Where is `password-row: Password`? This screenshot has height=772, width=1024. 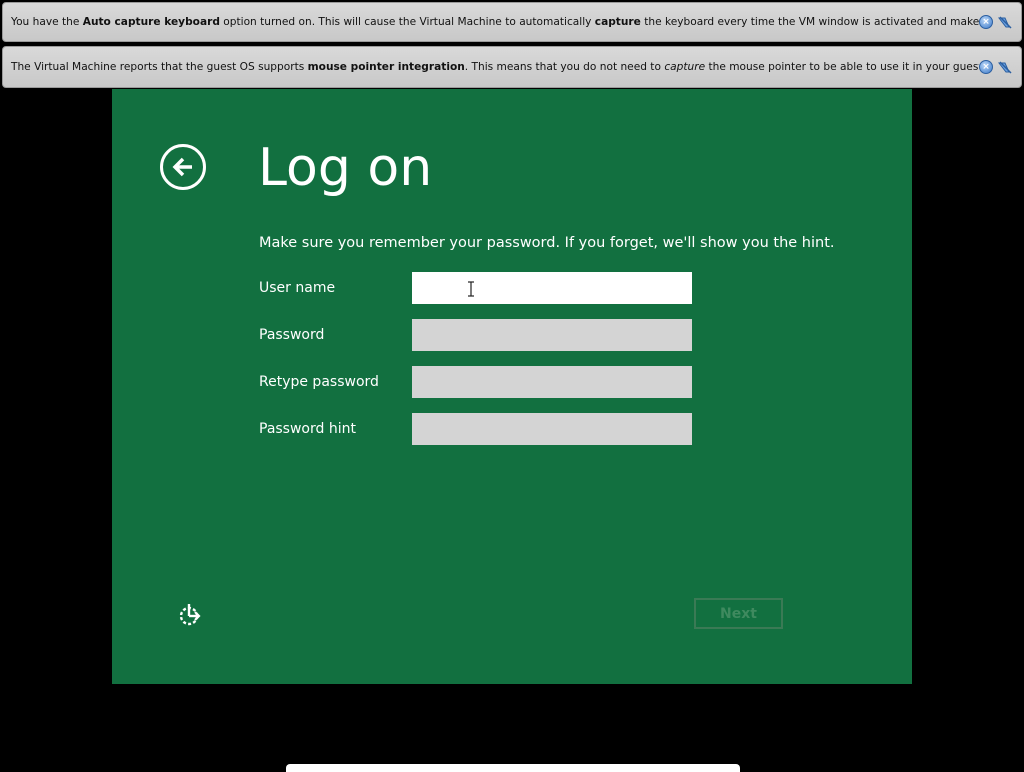
password-row: Password is located at coordinates (475, 335).